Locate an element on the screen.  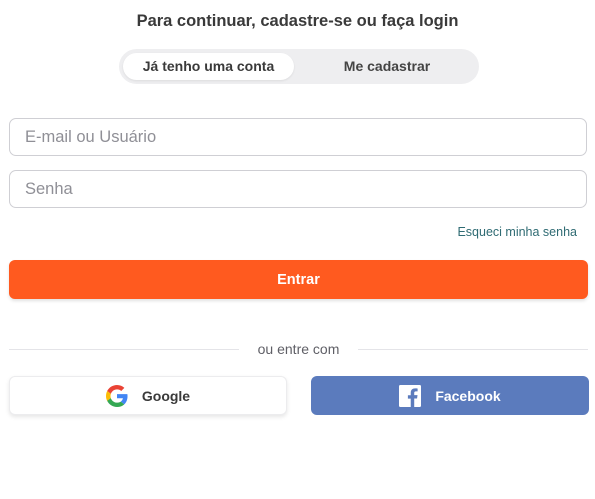
facebook-icon is located at coordinates (410, 395).